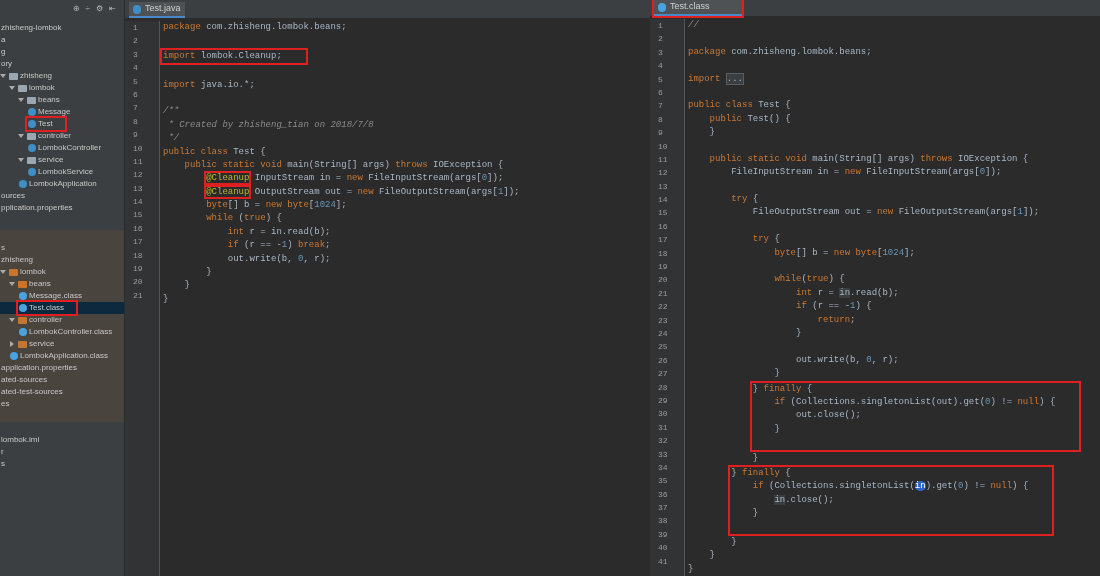 Image resolution: width=1100 pixels, height=576 pixels. Describe the element at coordinates (663, 307) in the screenshot. I see `line-number: 22` at that location.